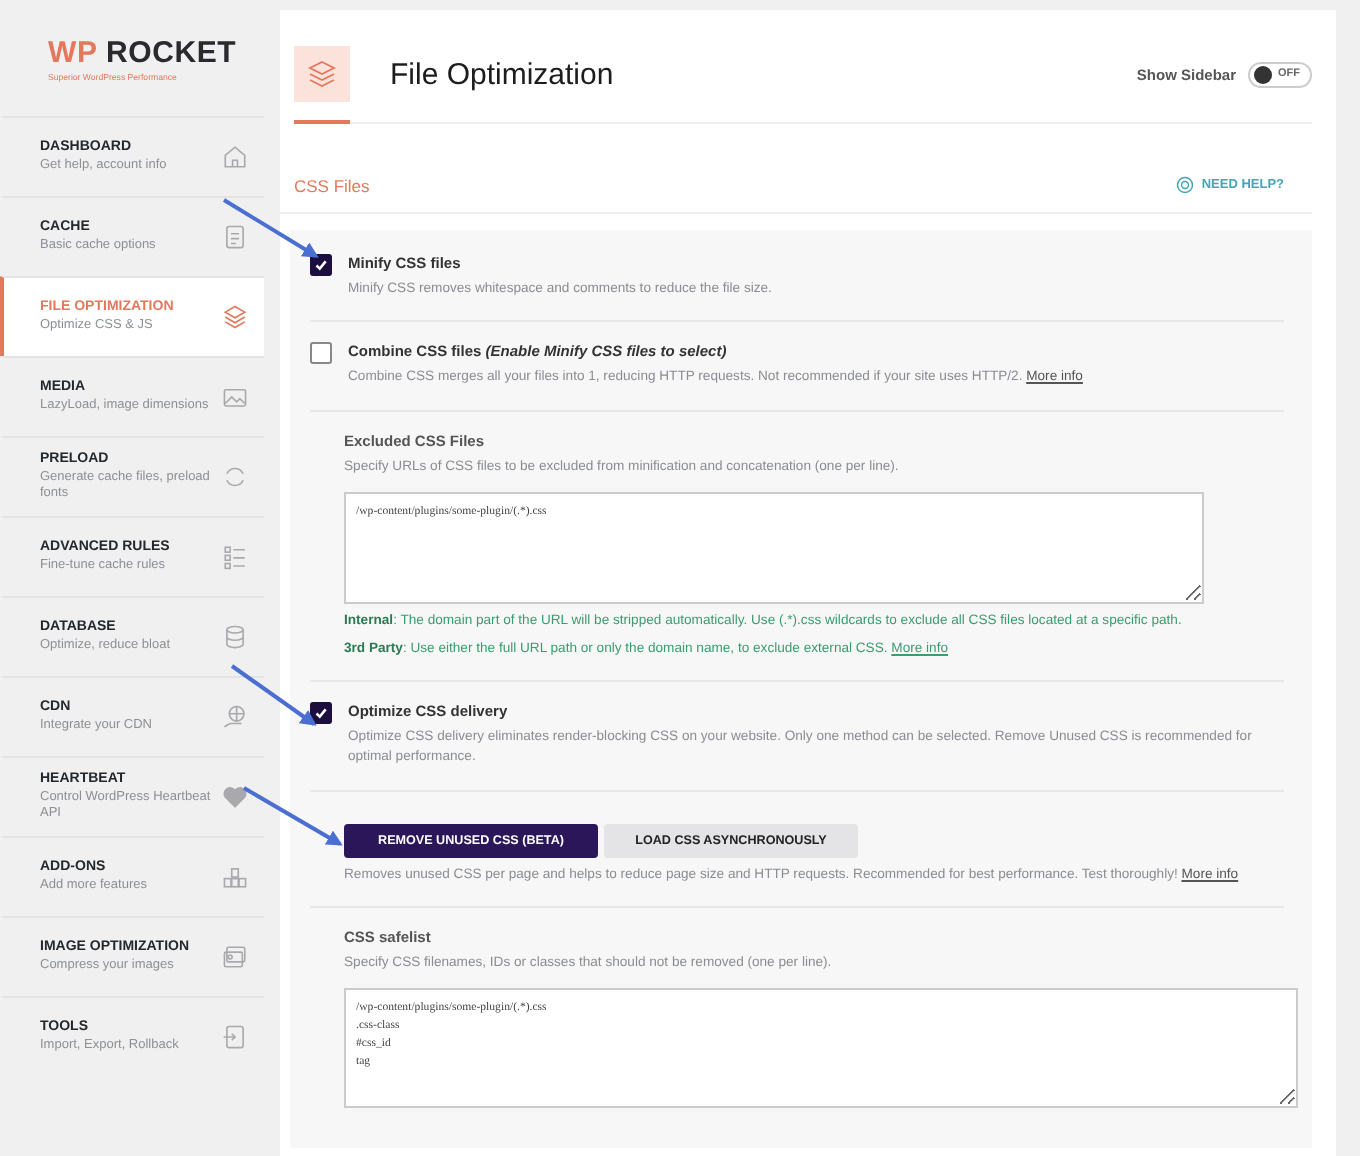 This screenshot has width=1360, height=1156. Describe the element at coordinates (235, 397) in the screenshot. I see `image-icon` at that location.